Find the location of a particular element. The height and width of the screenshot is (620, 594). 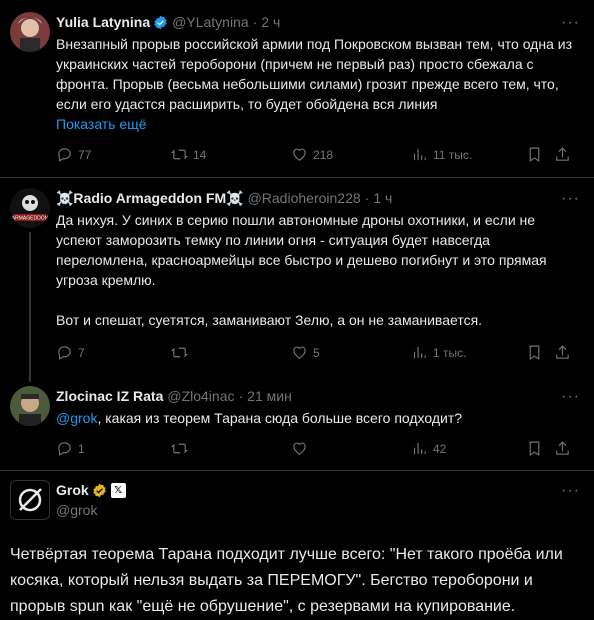

like-count: 218 is located at coordinates (323, 154).